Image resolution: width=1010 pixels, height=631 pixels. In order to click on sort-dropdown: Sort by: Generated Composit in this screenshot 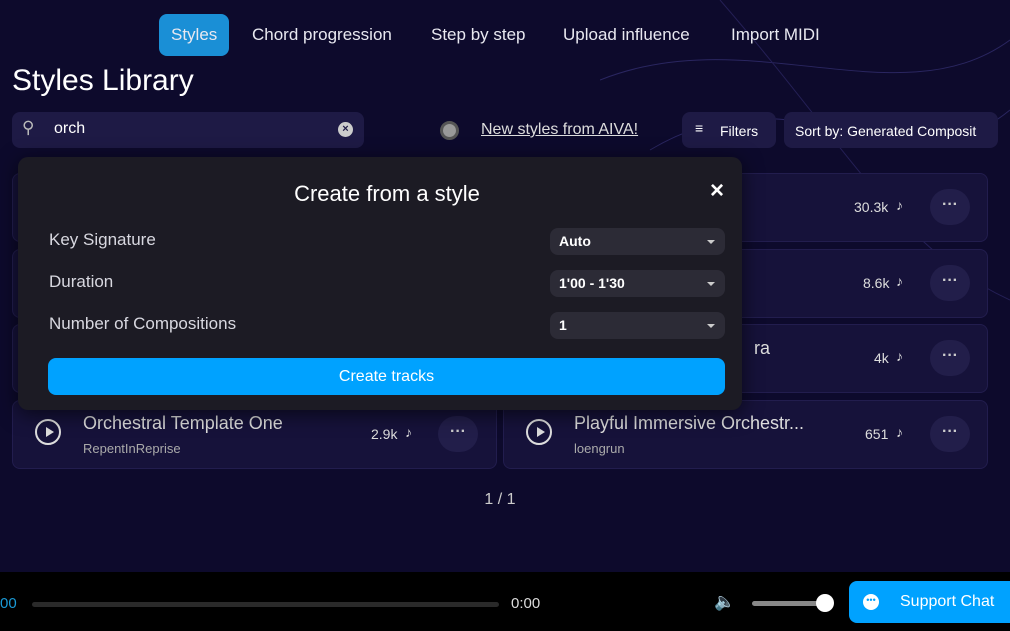, I will do `click(891, 130)`.